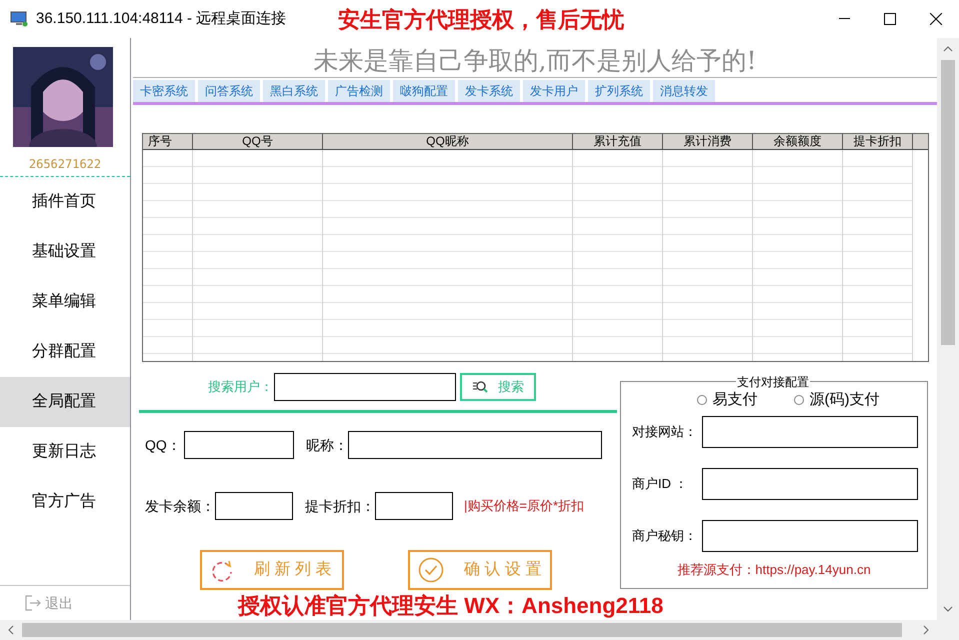 The width and height of the screenshot is (959, 640). Describe the element at coordinates (837, 400) in the screenshot. I see `radio-option: 源(码)支付` at that location.